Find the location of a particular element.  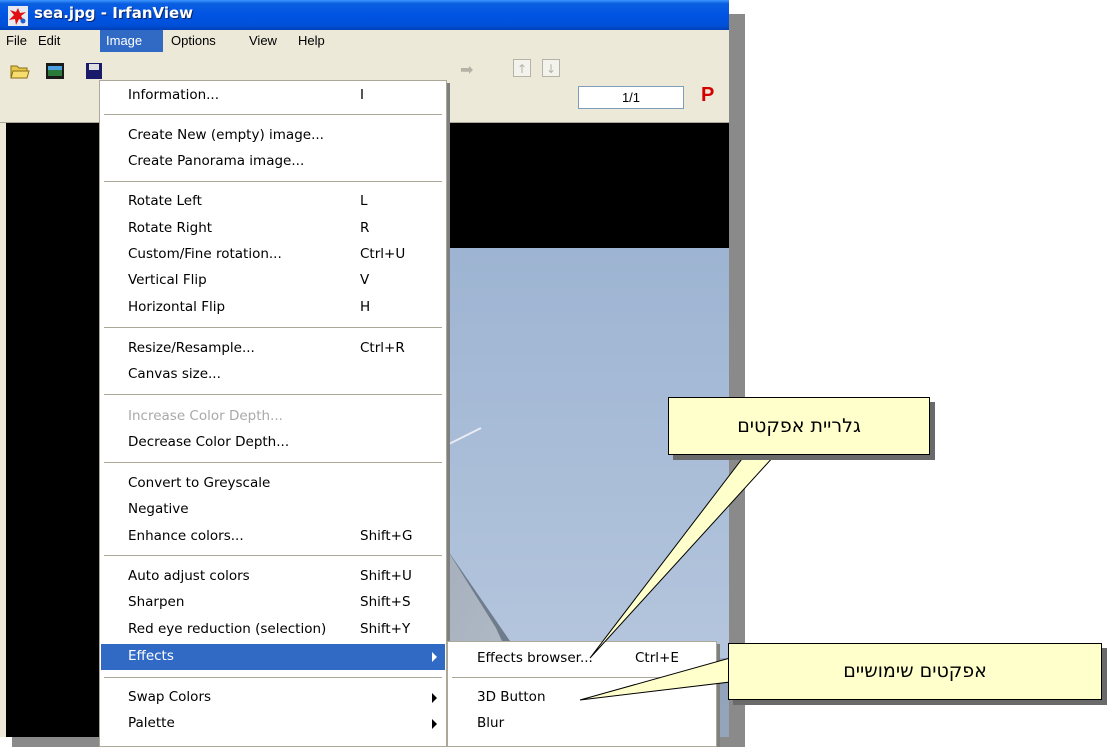

title-bar: sea.jpg - IrfanView is located at coordinates (364, 15).